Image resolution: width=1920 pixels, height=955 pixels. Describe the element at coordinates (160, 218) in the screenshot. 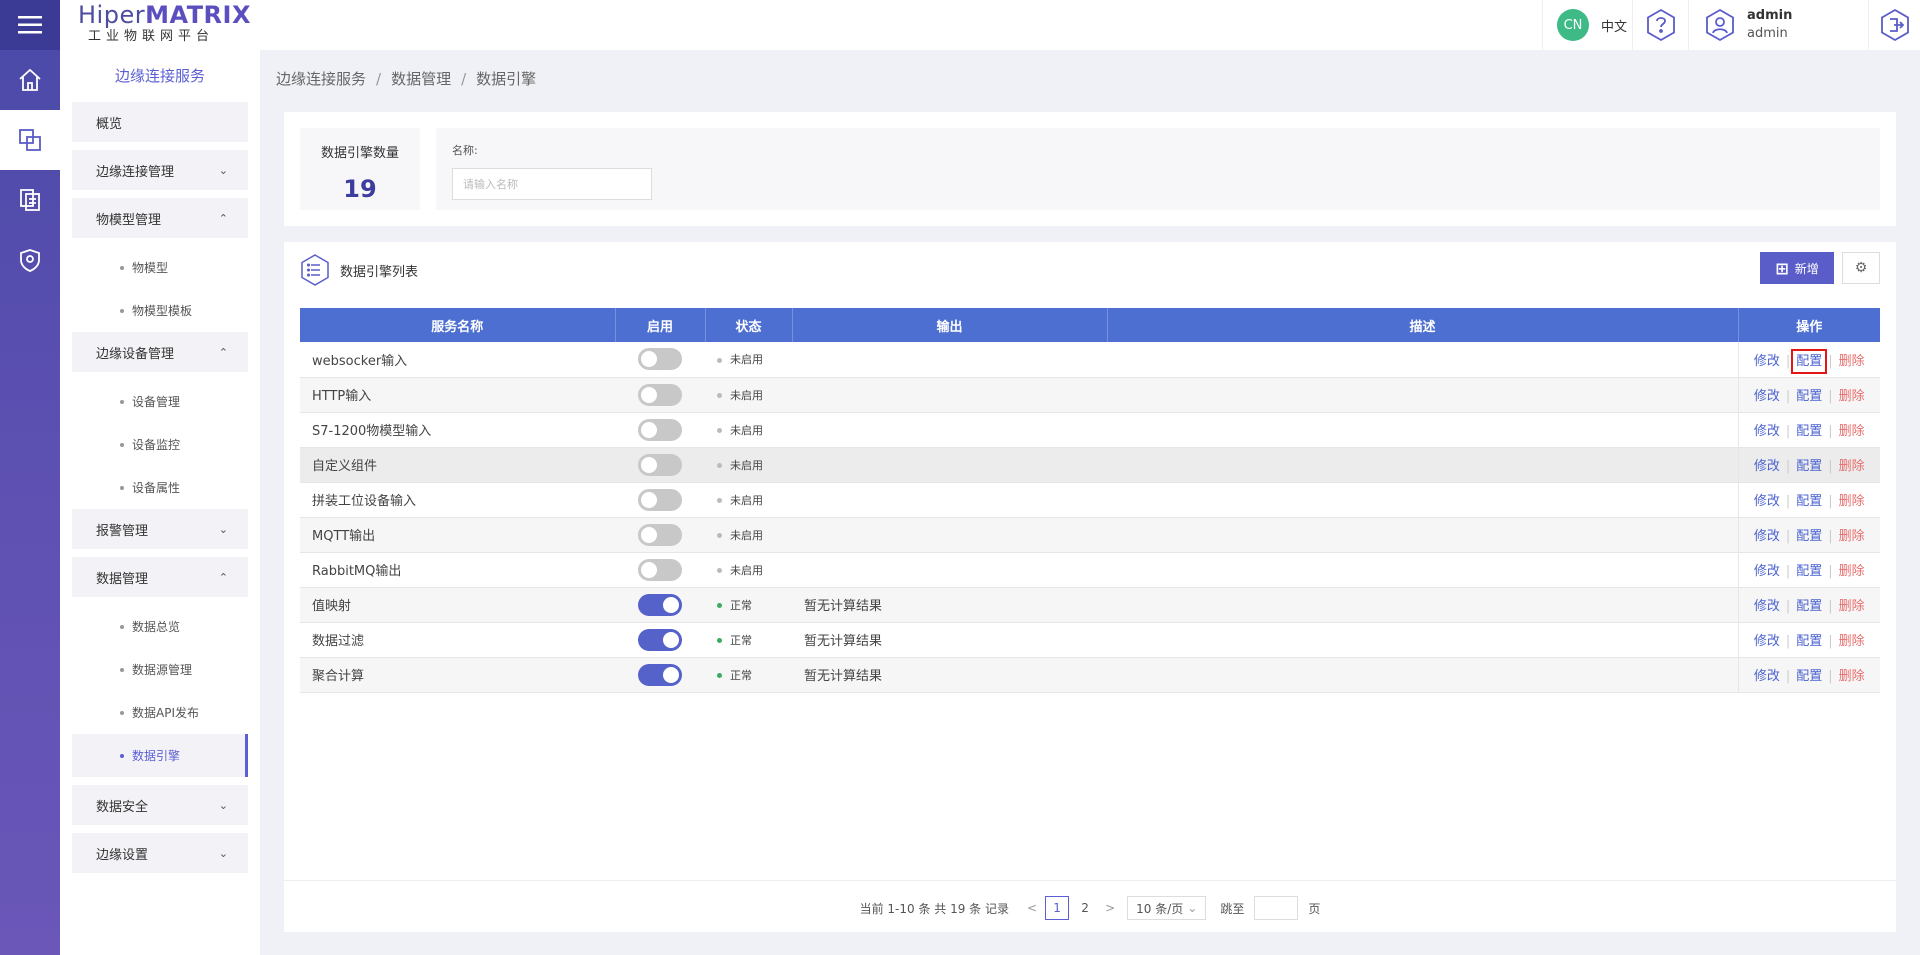

I see `sidebar-group: 物模型管理 ⌃` at that location.